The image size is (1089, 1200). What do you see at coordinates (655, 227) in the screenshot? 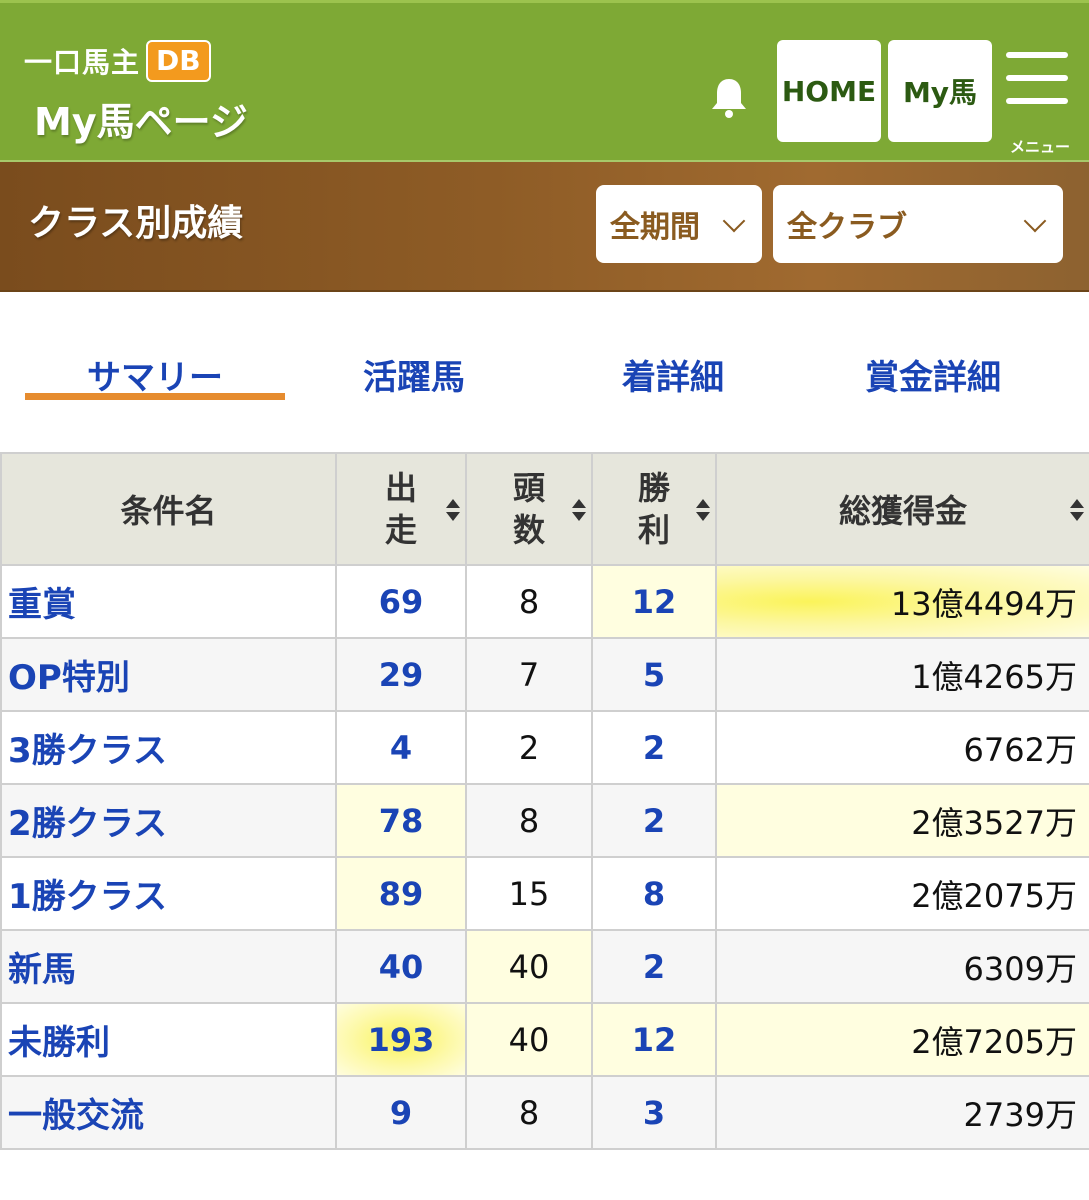
I see `period-select-value: 全期間` at bounding box center [655, 227].